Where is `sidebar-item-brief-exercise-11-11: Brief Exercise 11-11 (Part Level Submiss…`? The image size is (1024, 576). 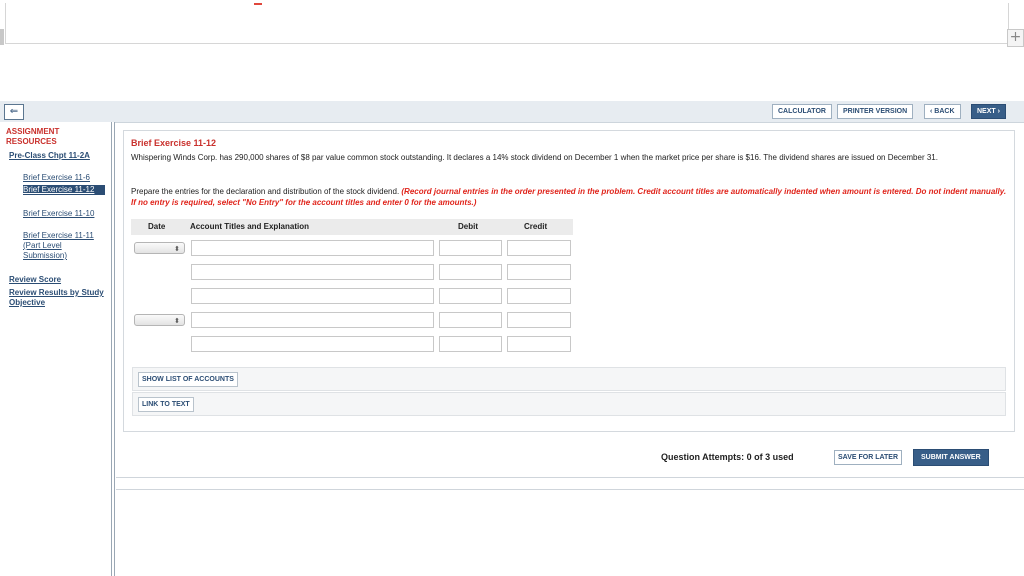 sidebar-item-brief-exercise-11-11: Brief Exercise 11-11 (Part Level Submiss… is located at coordinates (64, 246).